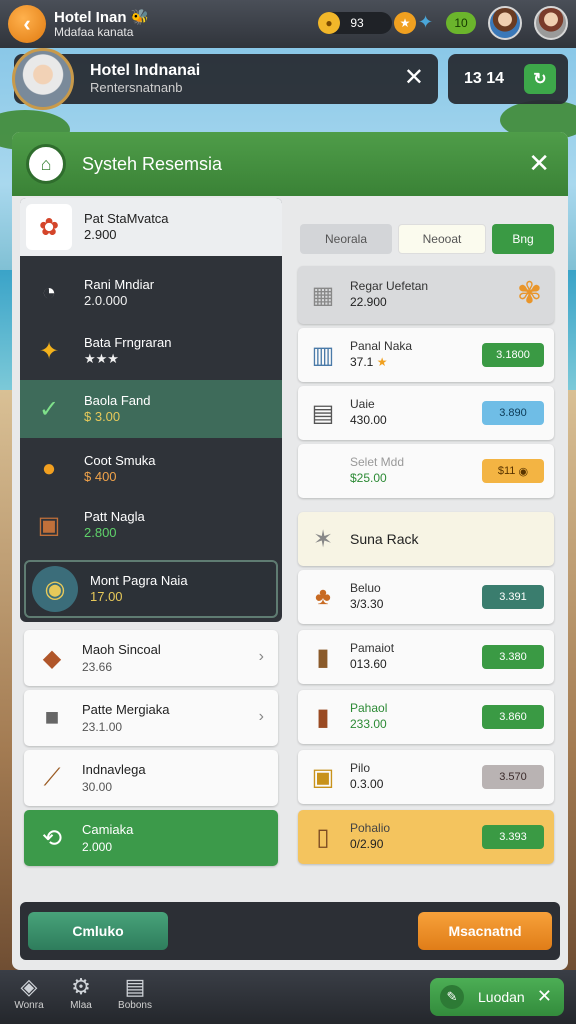  What do you see at coordinates (513, 717) in the screenshot?
I see `price-button: 3.860` at bounding box center [513, 717].